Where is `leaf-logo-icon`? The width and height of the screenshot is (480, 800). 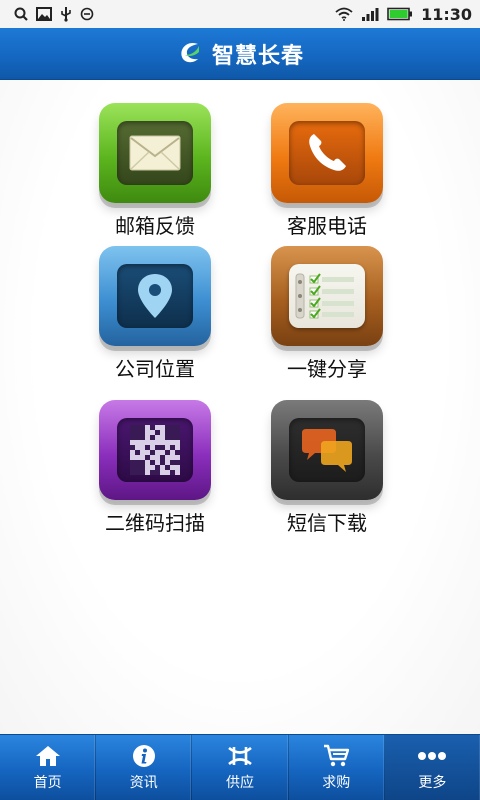
leaf-logo-icon is located at coordinates (190, 54).